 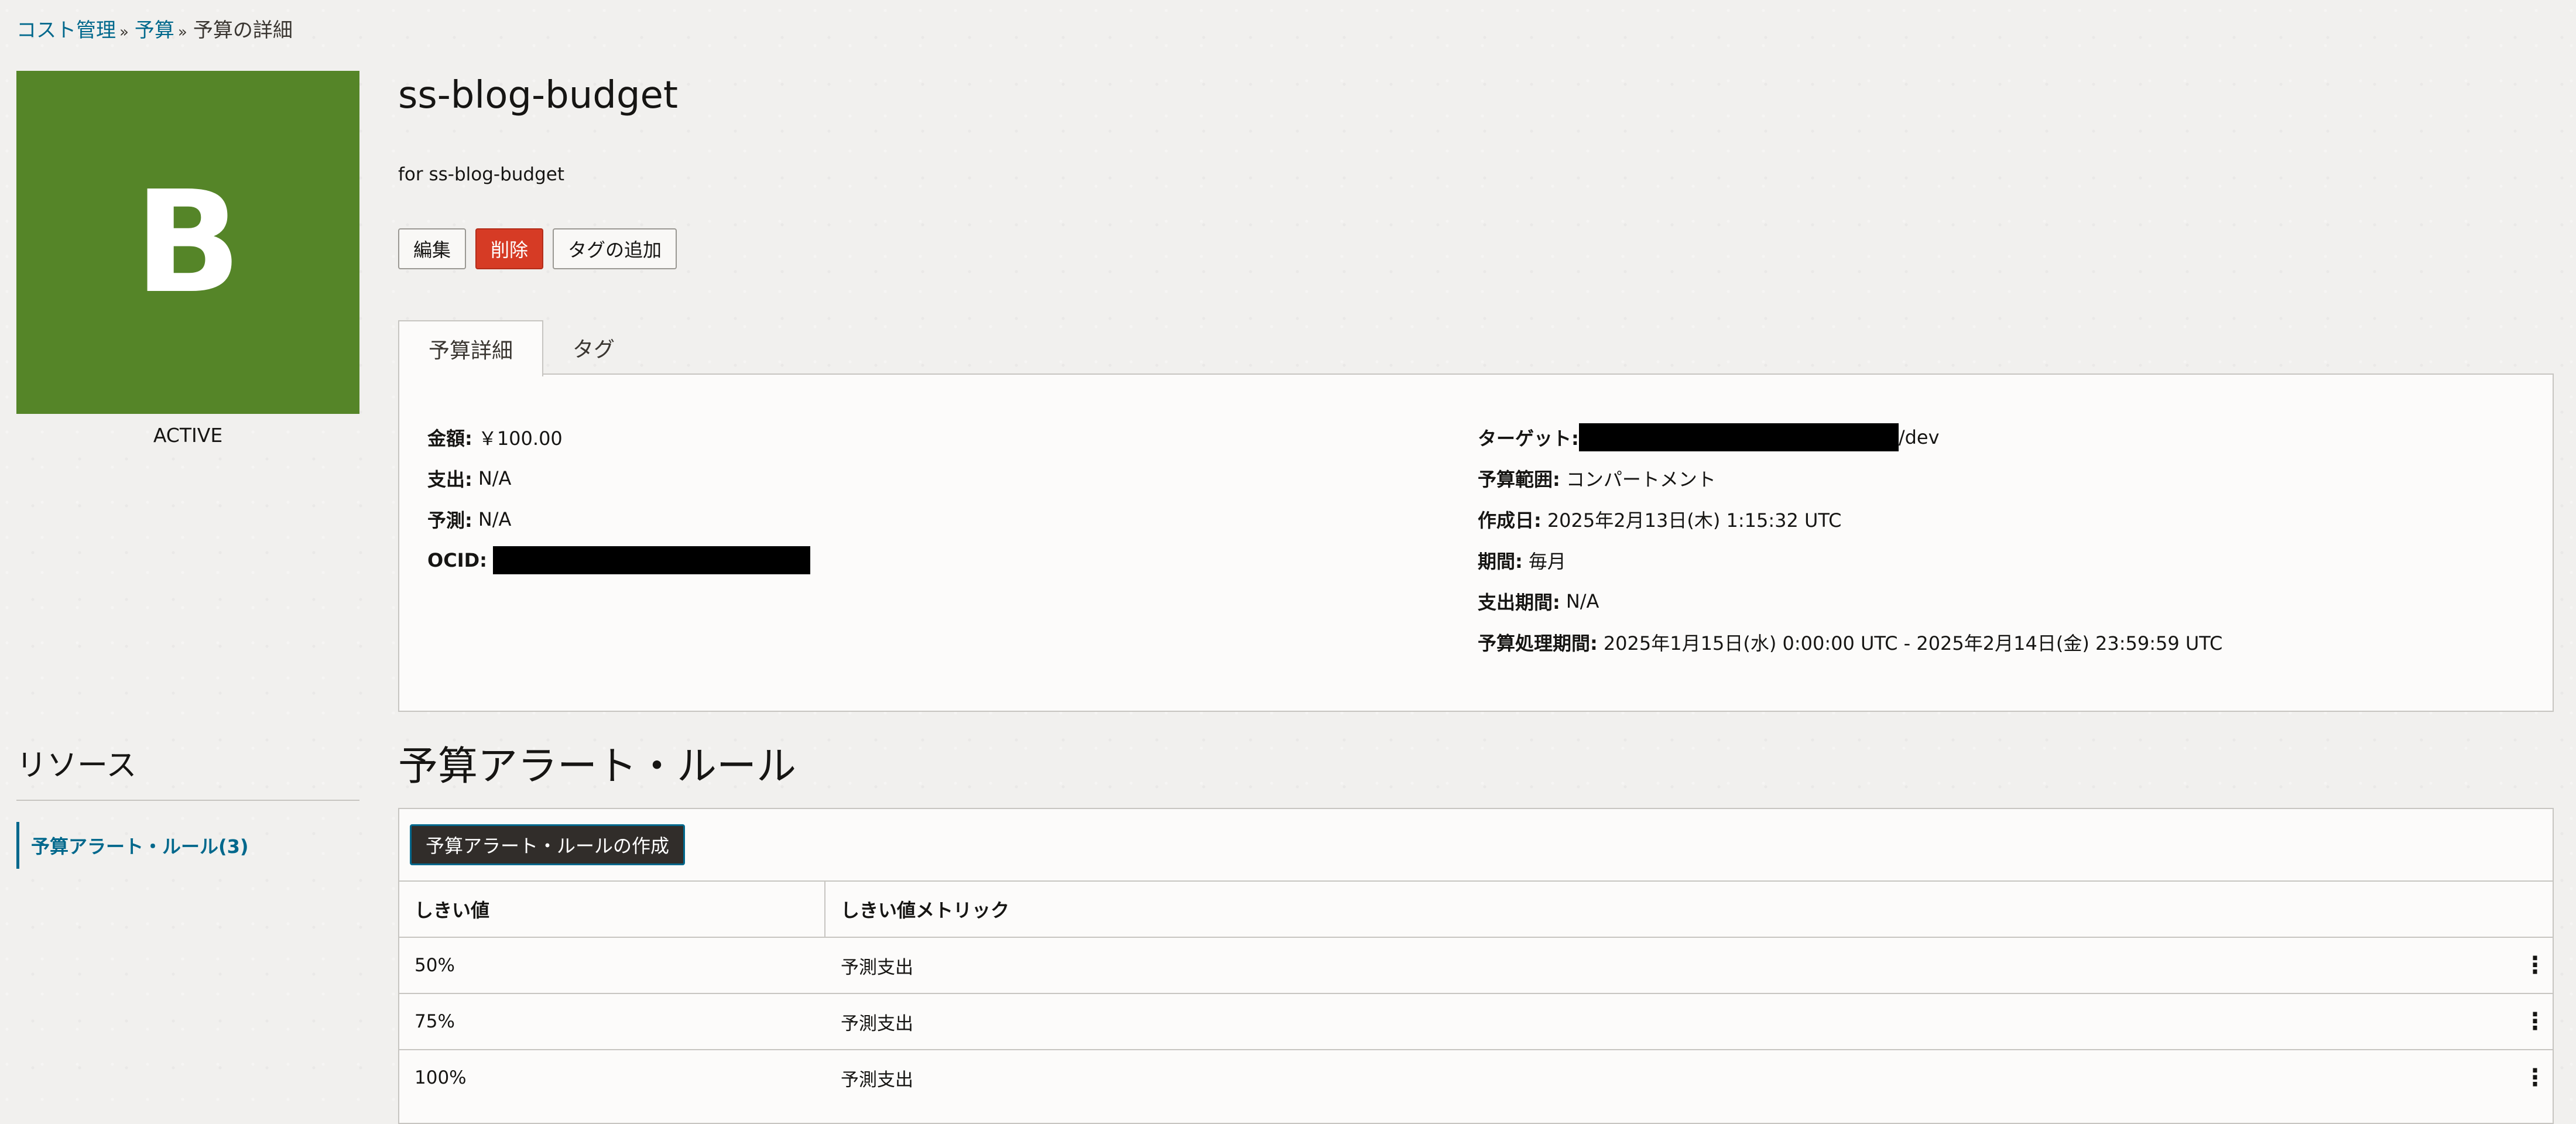 I want to click on tab-bar: 予算詳細 タグ, so click(x=521, y=348).